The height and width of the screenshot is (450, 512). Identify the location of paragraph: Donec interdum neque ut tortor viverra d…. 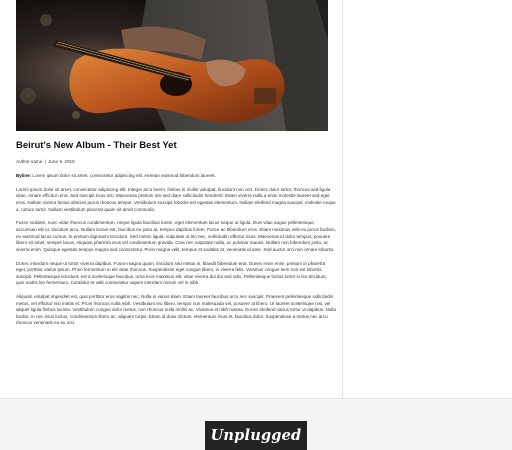
(171, 273).